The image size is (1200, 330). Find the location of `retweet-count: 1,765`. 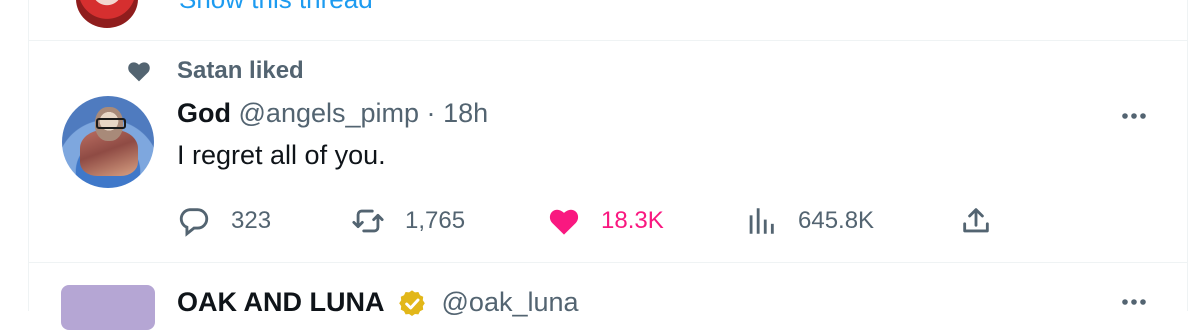

retweet-count: 1,765 is located at coordinates (435, 220).